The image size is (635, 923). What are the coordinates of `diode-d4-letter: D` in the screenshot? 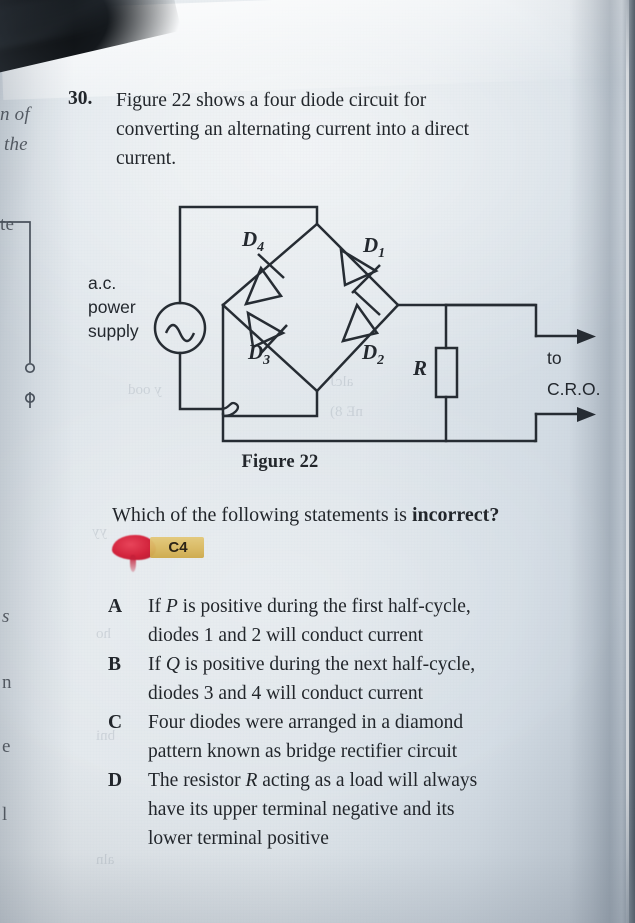 It's located at (250, 239).